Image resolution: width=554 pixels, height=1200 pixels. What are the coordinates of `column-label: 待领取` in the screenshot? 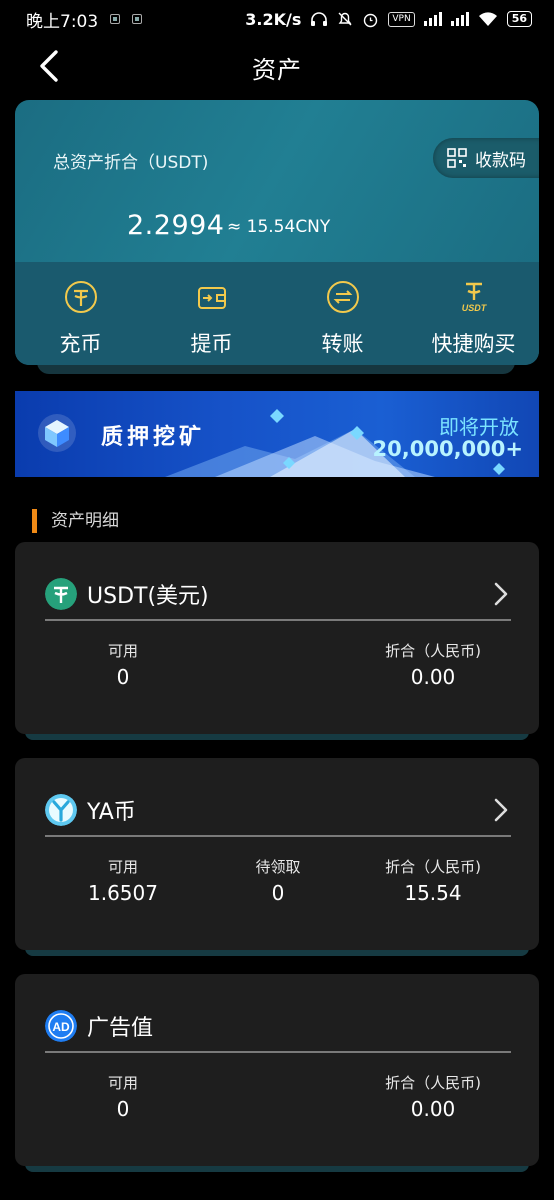 It's located at (278, 867).